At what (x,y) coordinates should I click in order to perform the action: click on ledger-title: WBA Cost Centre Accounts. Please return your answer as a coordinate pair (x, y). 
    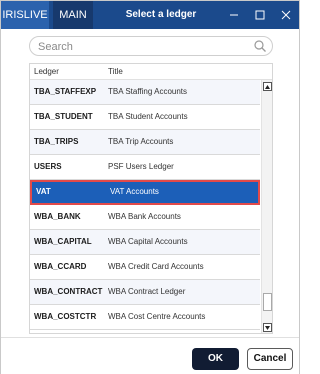
    Looking at the image, I should click on (157, 316).